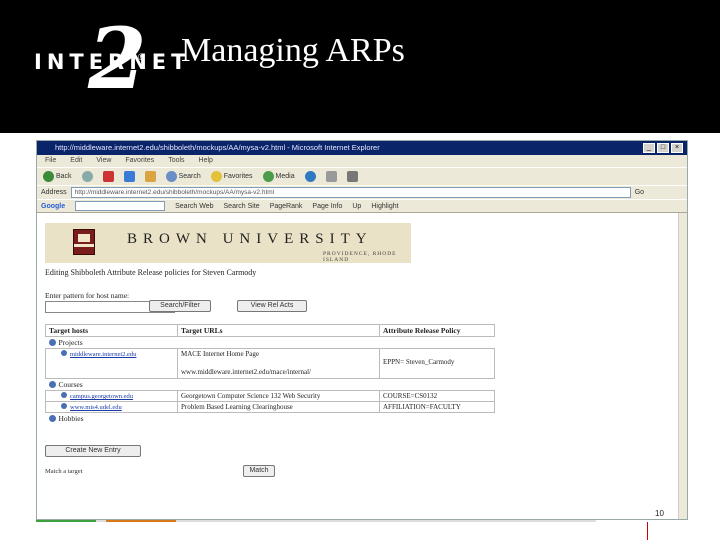 The image size is (720, 540). I want to click on forward-button, so click(87, 176).